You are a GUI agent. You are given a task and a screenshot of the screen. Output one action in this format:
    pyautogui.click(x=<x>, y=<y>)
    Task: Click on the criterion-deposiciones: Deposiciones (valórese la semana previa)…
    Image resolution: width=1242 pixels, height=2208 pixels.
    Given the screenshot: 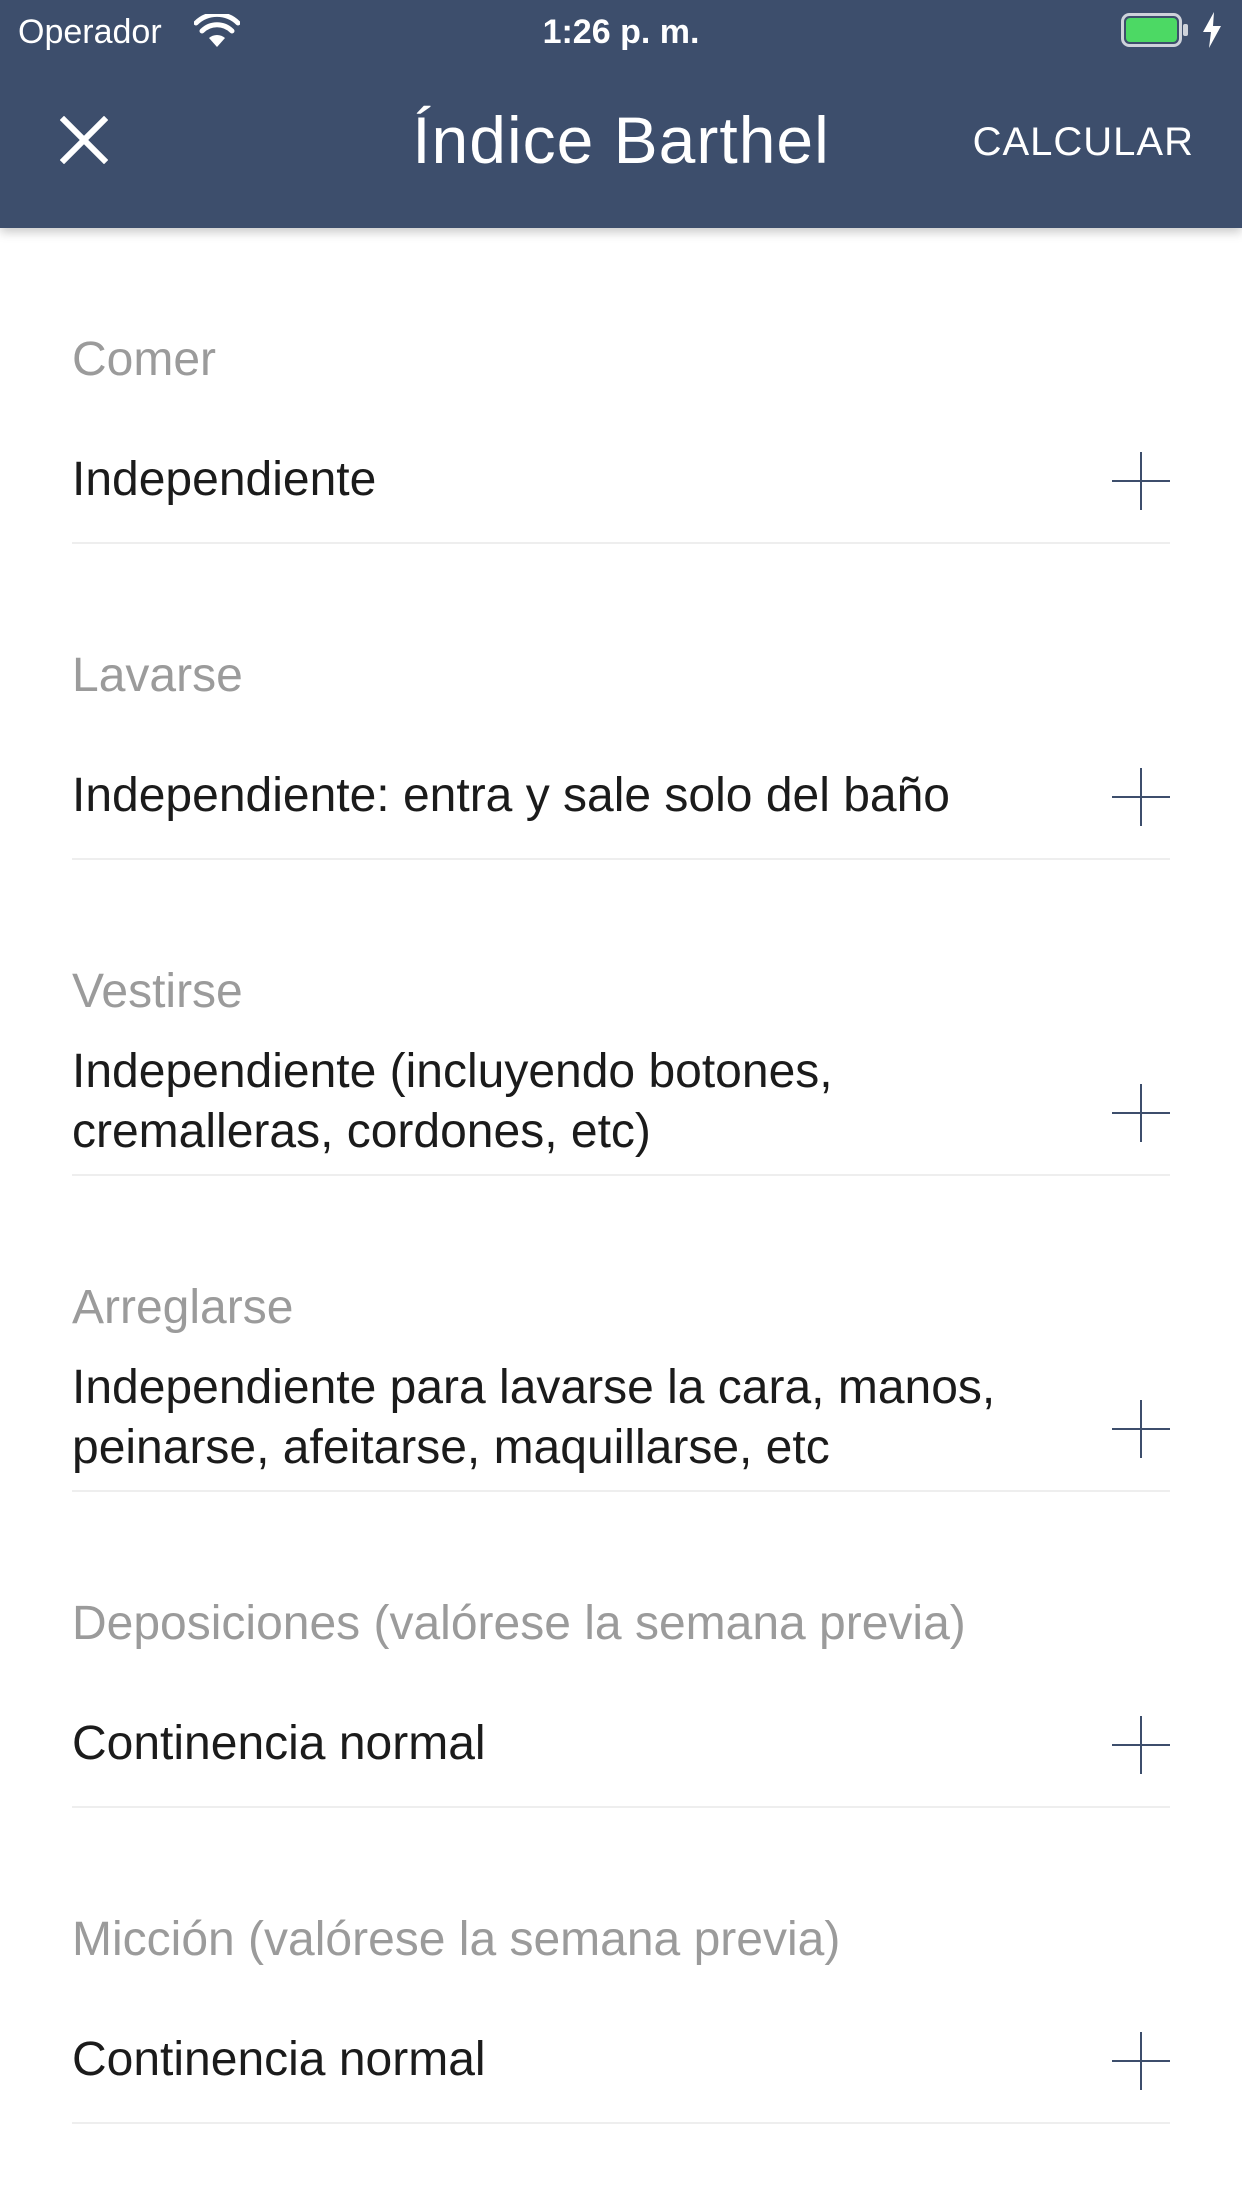 What is the action you would take?
    pyautogui.click(x=621, y=1650)
    